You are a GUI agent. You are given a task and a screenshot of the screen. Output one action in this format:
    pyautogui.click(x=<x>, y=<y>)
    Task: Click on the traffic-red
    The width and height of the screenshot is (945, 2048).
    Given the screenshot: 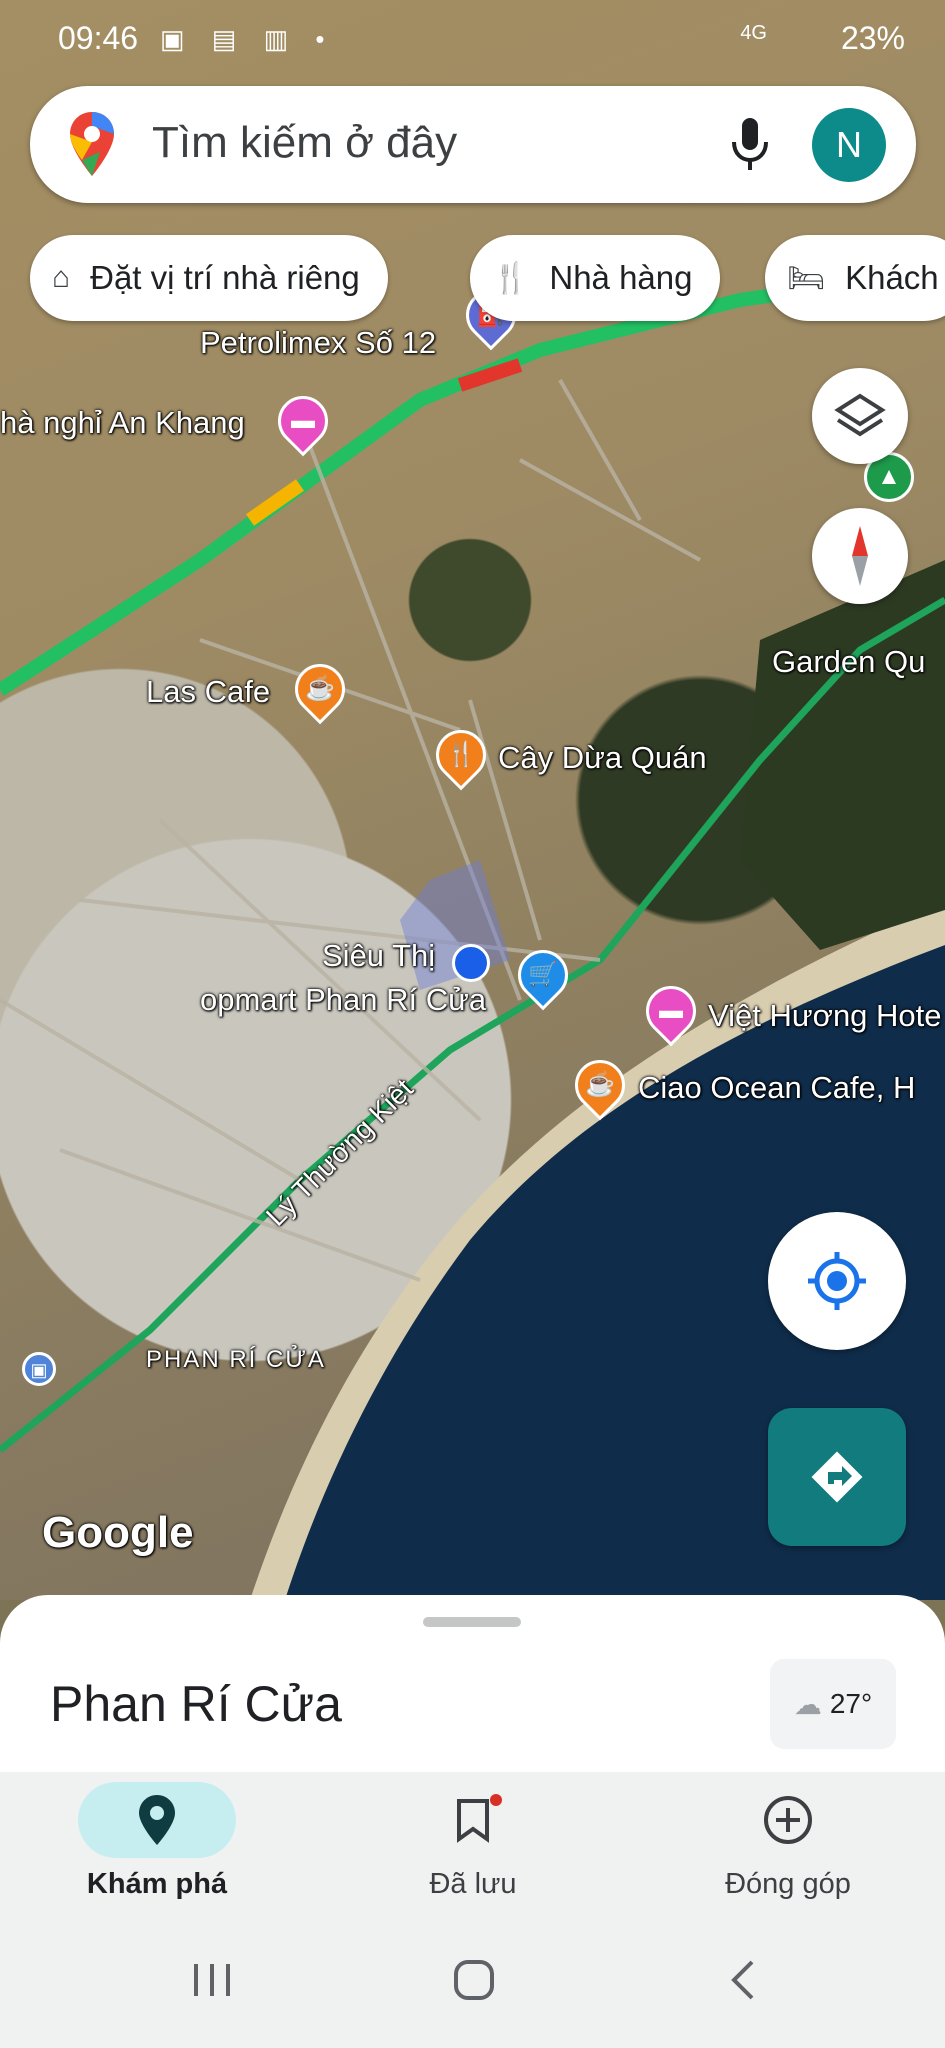 What is the action you would take?
    pyautogui.click(x=490, y=375)
    